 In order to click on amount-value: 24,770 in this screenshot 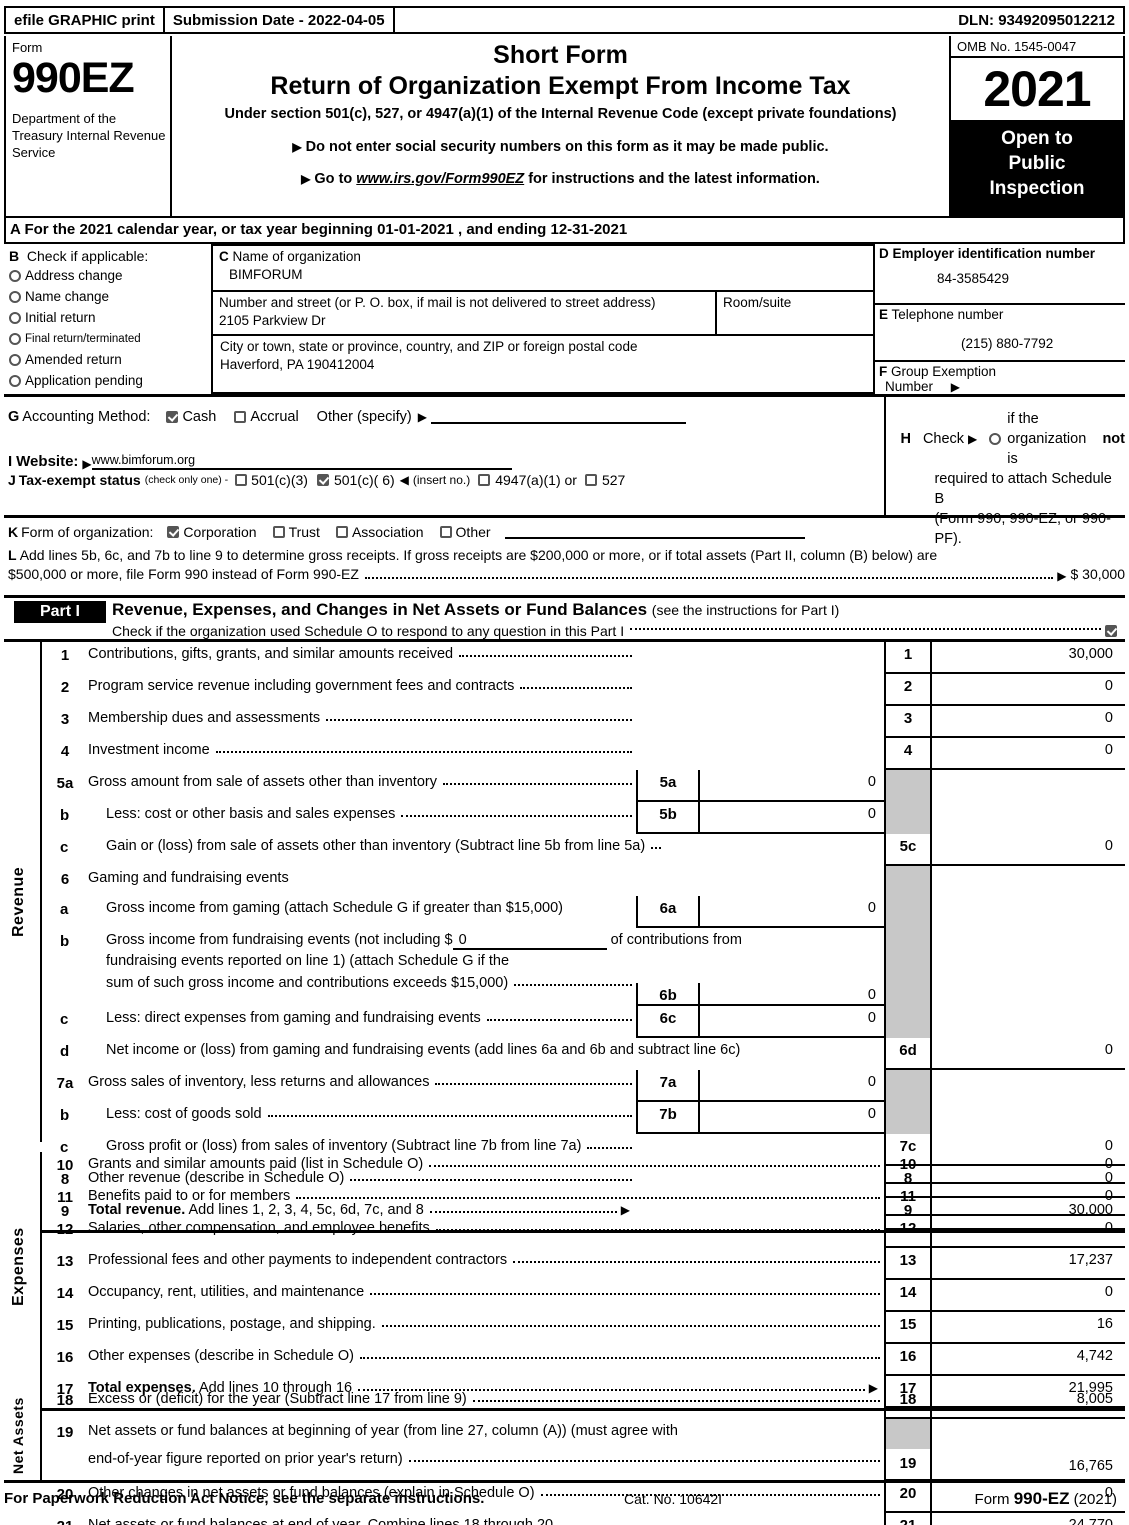, I will do `click(1027, 1519)`.